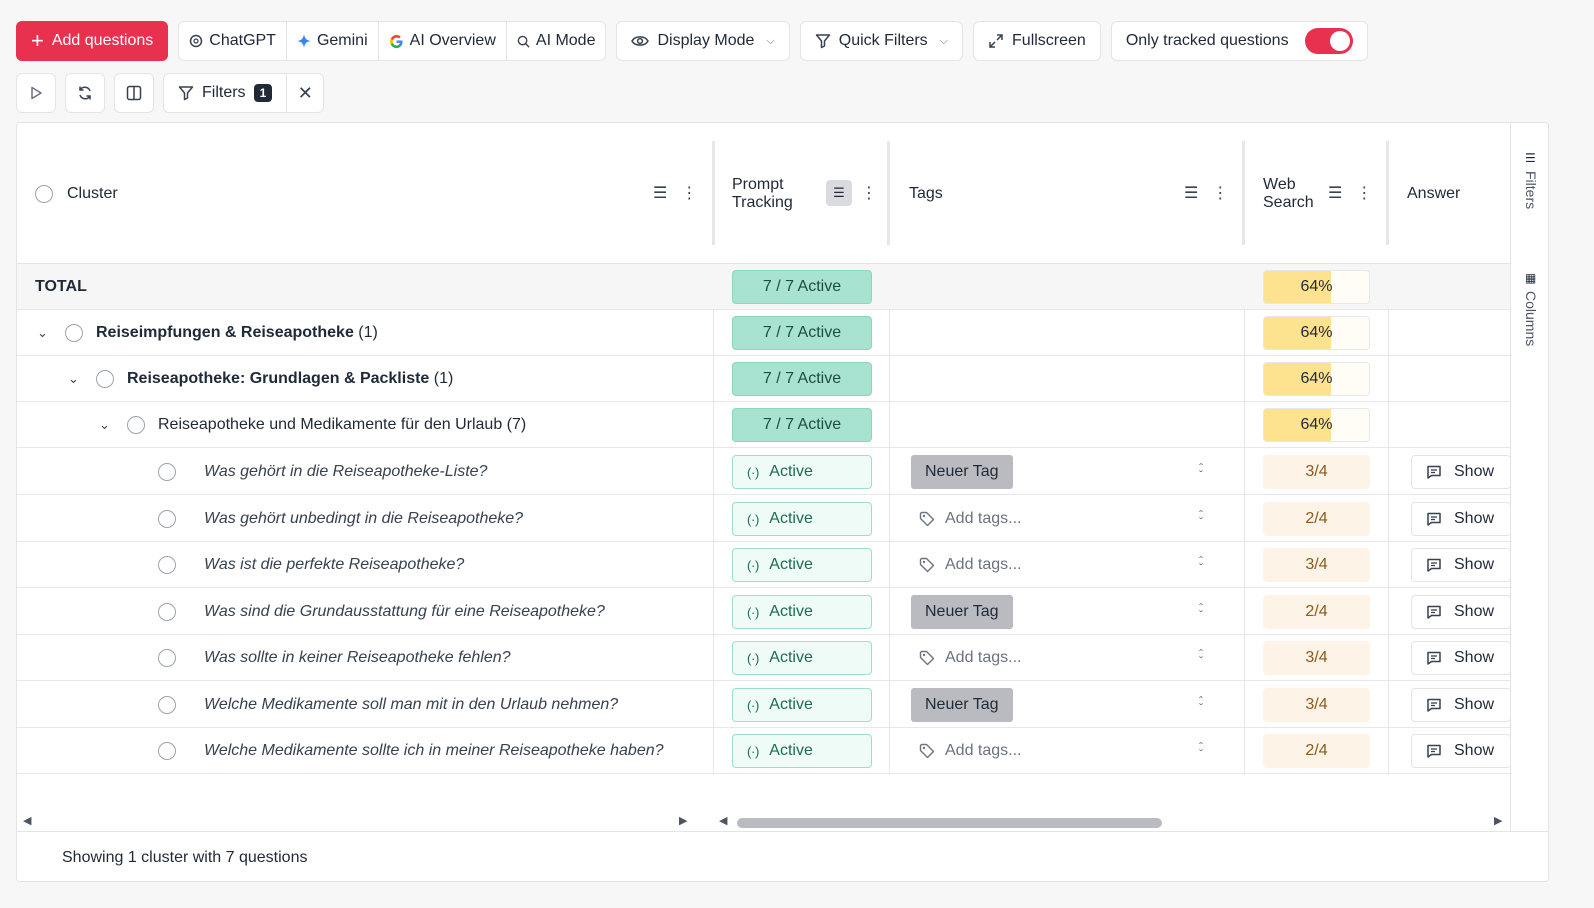 Image resolution: width=1594 pixels, height=908 pixels. Describe the element at coordinates (134, 93) in the screenshot. I see `split-view-button` at that location.